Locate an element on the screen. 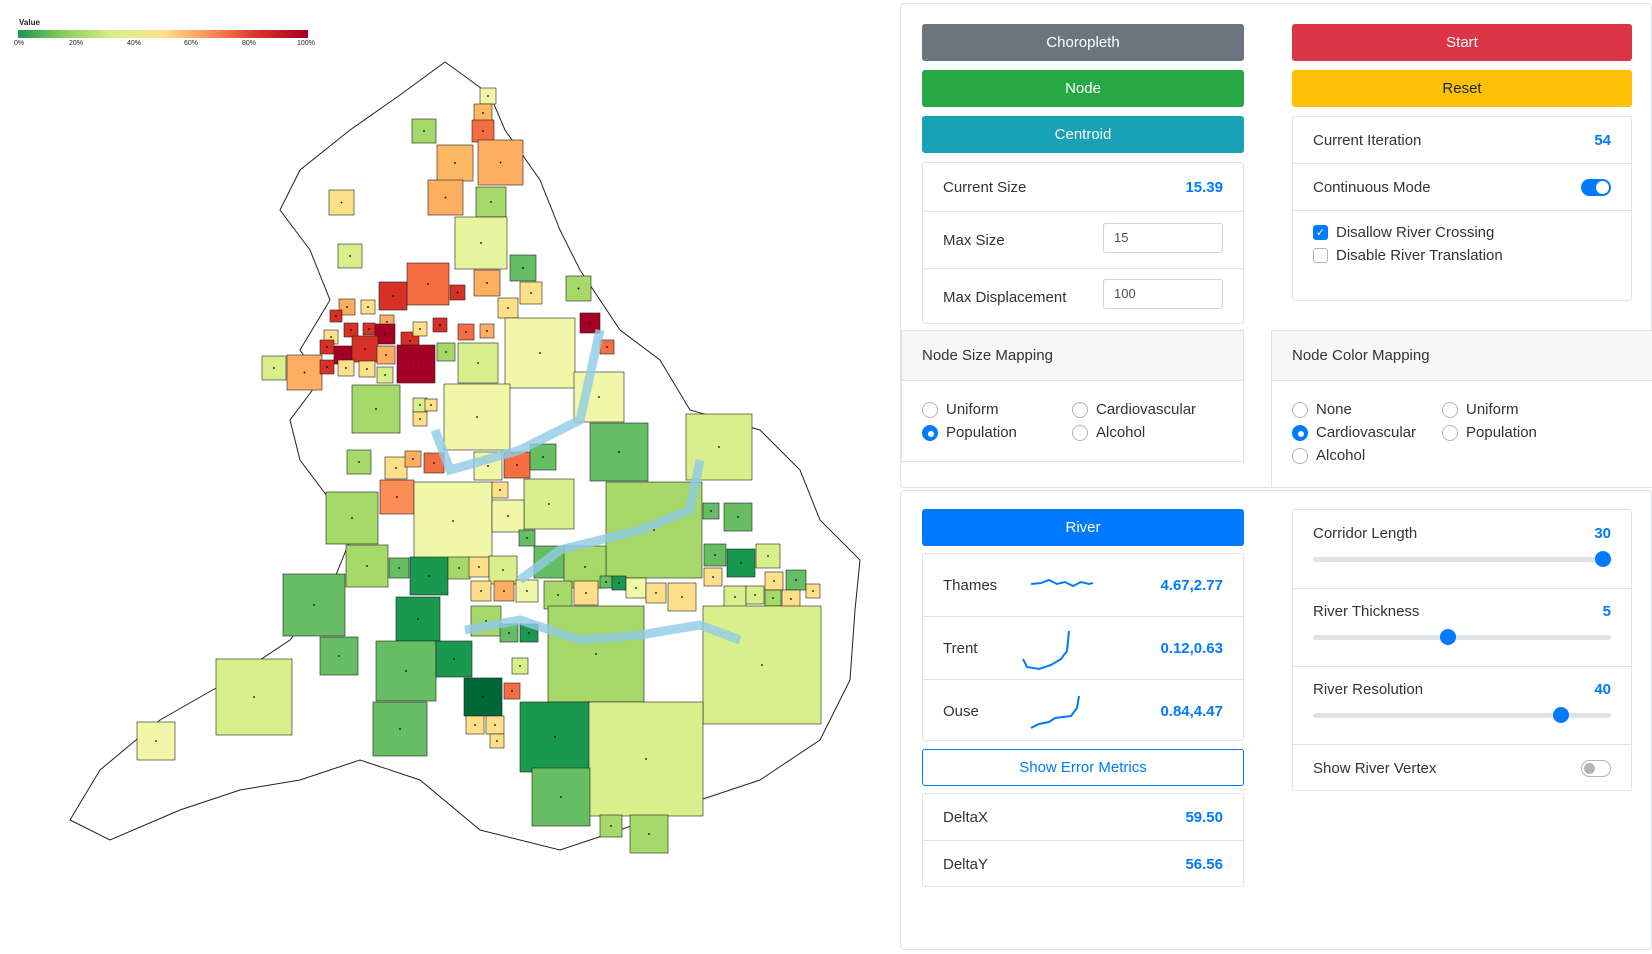 The image size is (1652, 954). disable-river-translation-option: Disable River Translation is located at coordinates (1408, 255).